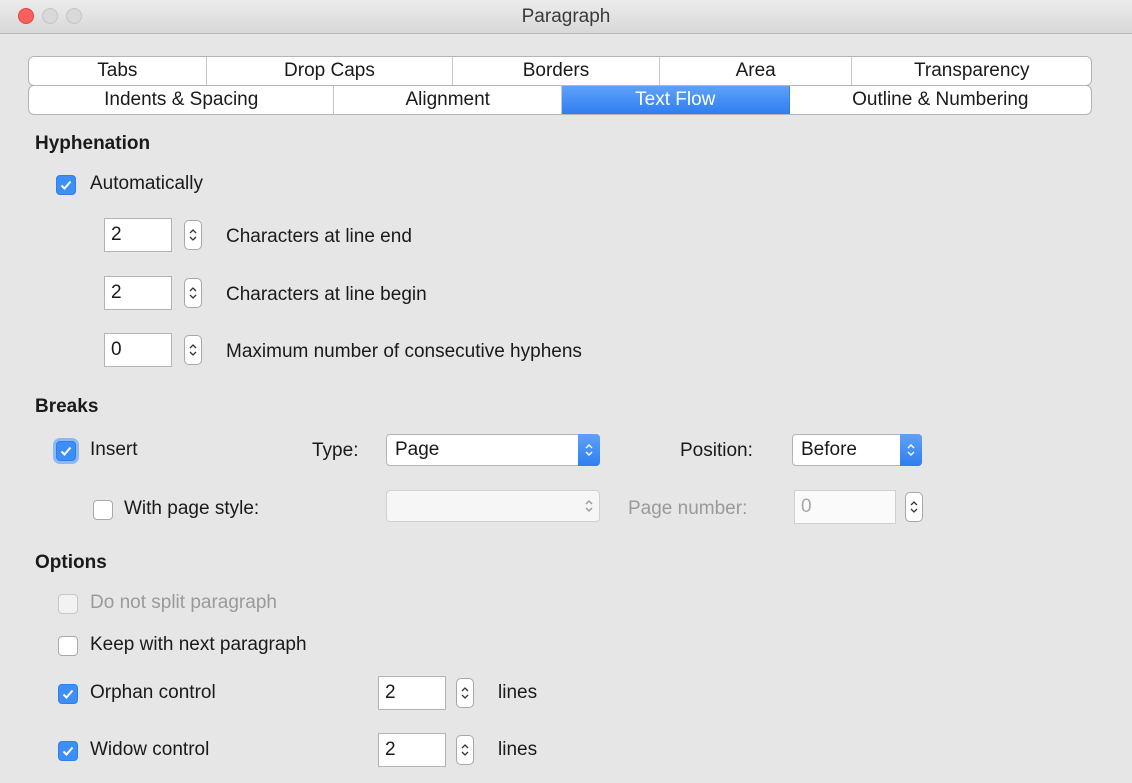 Image resolution: width=1132 pixels, height=783 pixels. Describe the element at coordinates (716, 450) in the screenshot. I see `break-position-label: Position:` at that location.